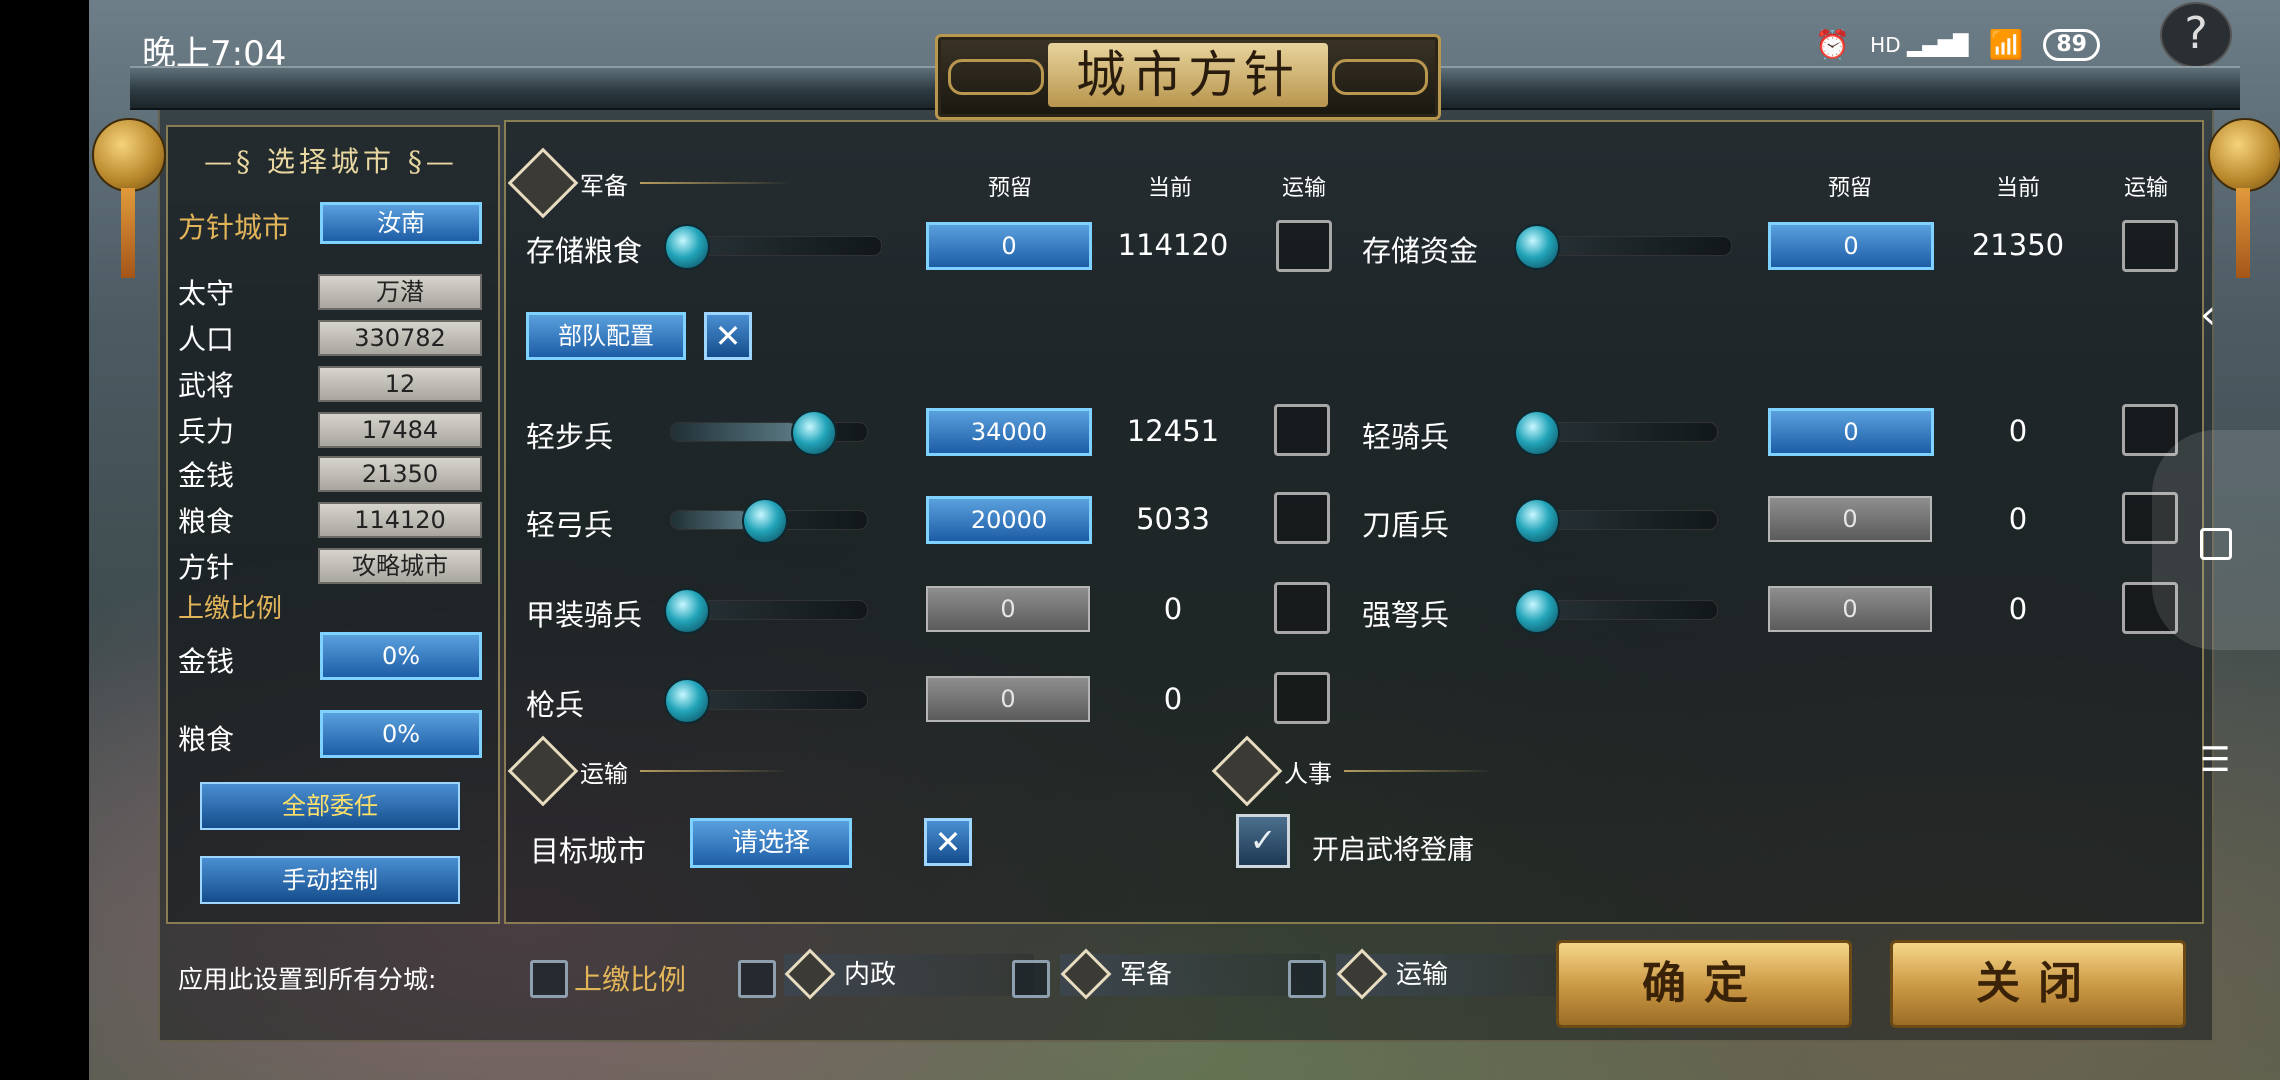 The height and width of the screenshot is (1080, 2280). What do you see at coordinates (206, 521) in the screenshot?
I see `stat-label: 粮食` at bounding box center [206, 521].